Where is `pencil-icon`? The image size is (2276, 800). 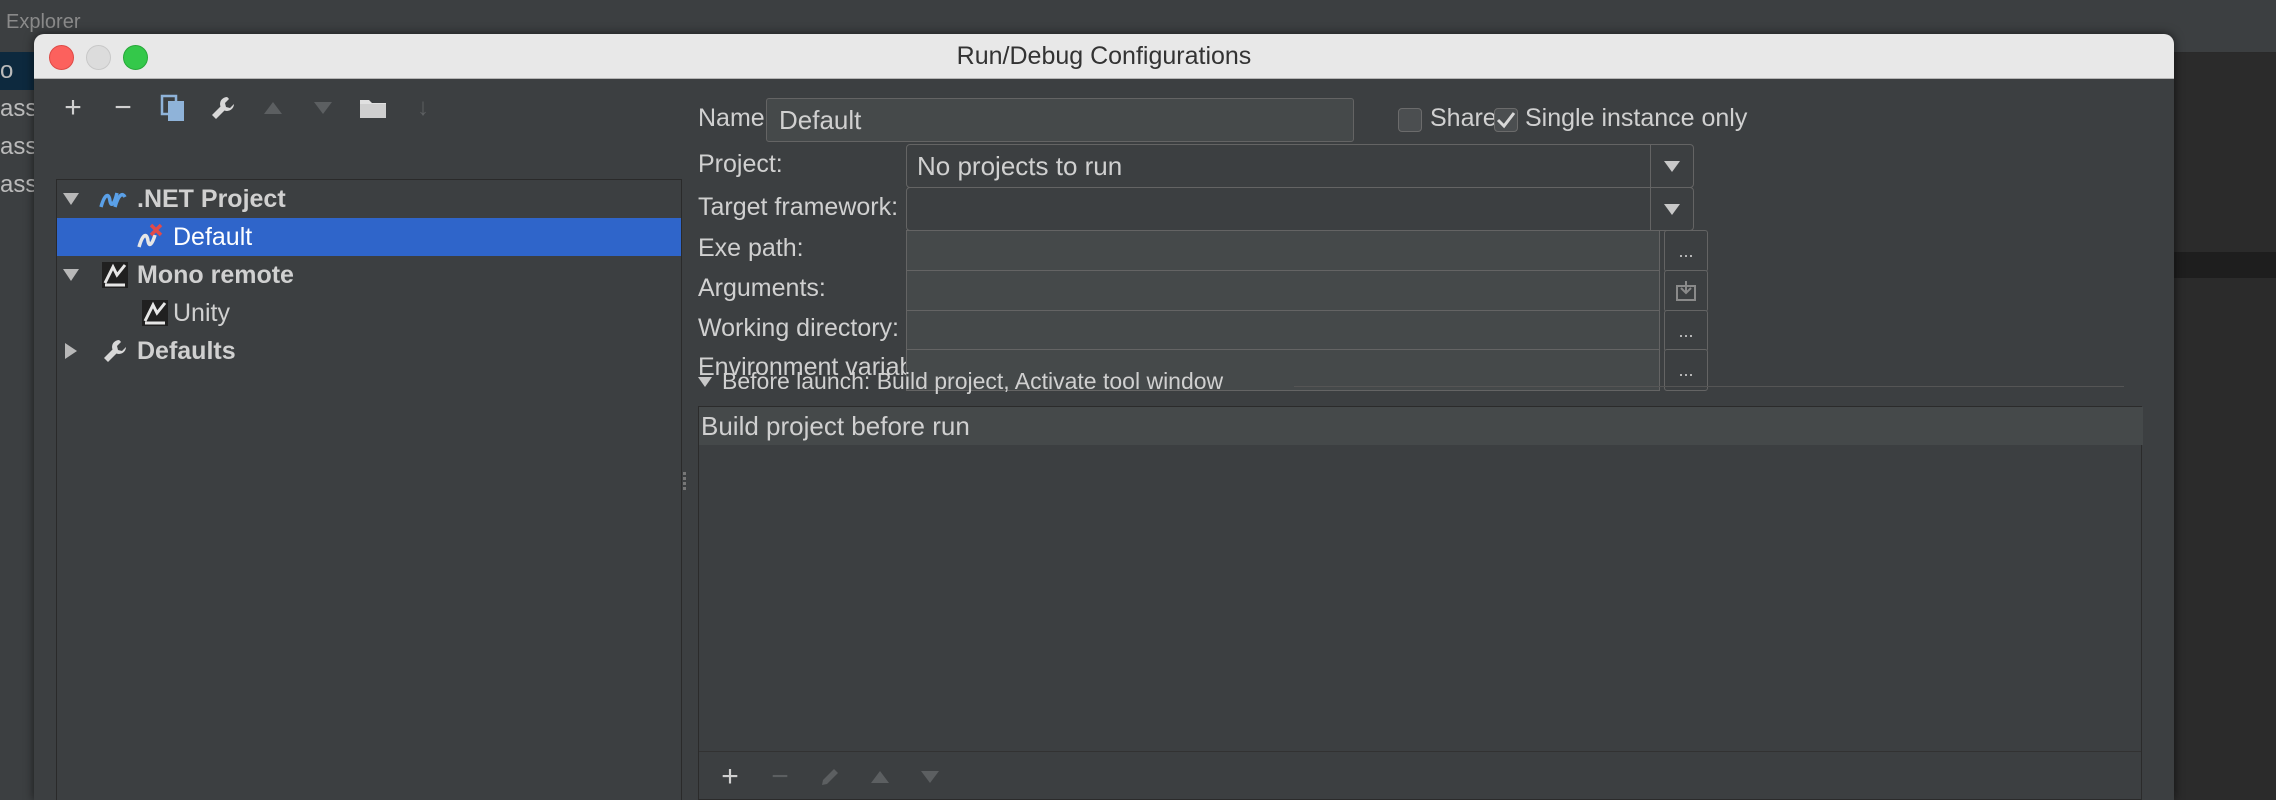
pencil-icon is located at coordinates (830, 776).